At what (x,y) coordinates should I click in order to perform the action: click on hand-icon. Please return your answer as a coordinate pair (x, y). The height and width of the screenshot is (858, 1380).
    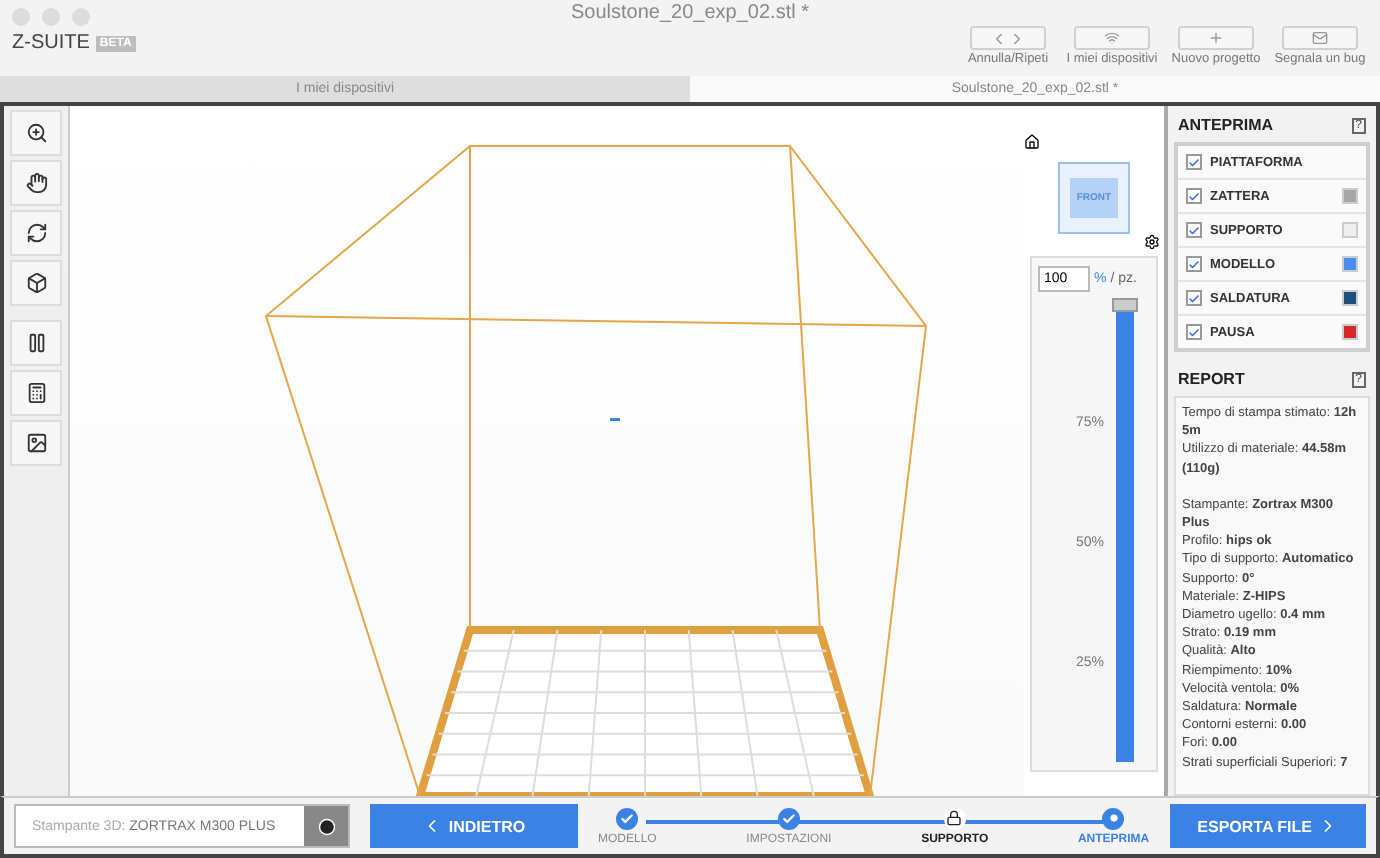
    Looking at the image, I should click on (36, 183).